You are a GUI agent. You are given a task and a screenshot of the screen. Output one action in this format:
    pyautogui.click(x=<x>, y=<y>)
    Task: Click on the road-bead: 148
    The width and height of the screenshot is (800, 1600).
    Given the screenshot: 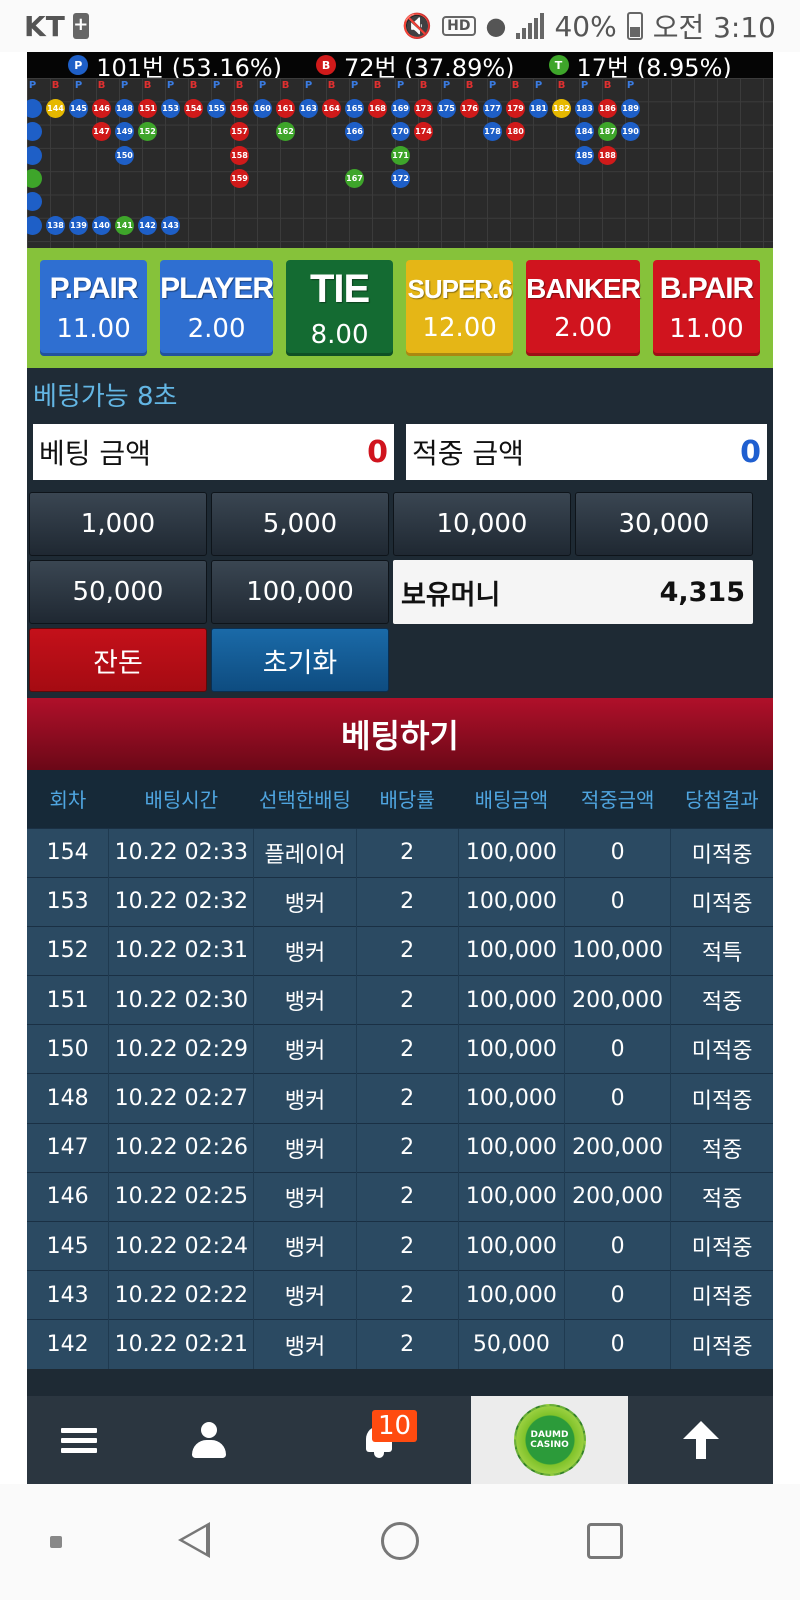 What is the action you would take?
    pyautogui.click(x=124, y=108)
    